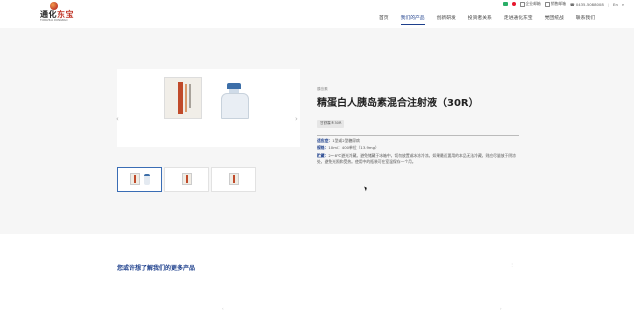 Image resolution: width=634 pixels, height=311 pixels. Describe the element at coordinates (70, 14) in the screenshot. I see `brand-logo: 通化东宝 TONGHUA DONGBAO` at that location.